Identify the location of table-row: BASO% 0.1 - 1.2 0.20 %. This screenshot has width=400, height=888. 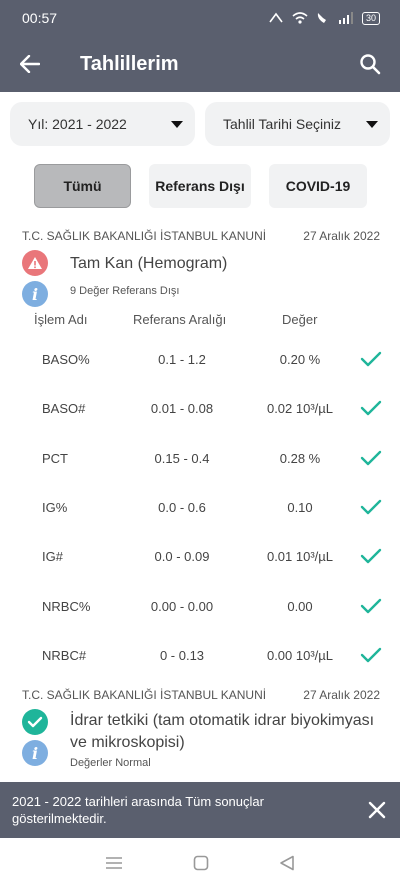
(200, 360).